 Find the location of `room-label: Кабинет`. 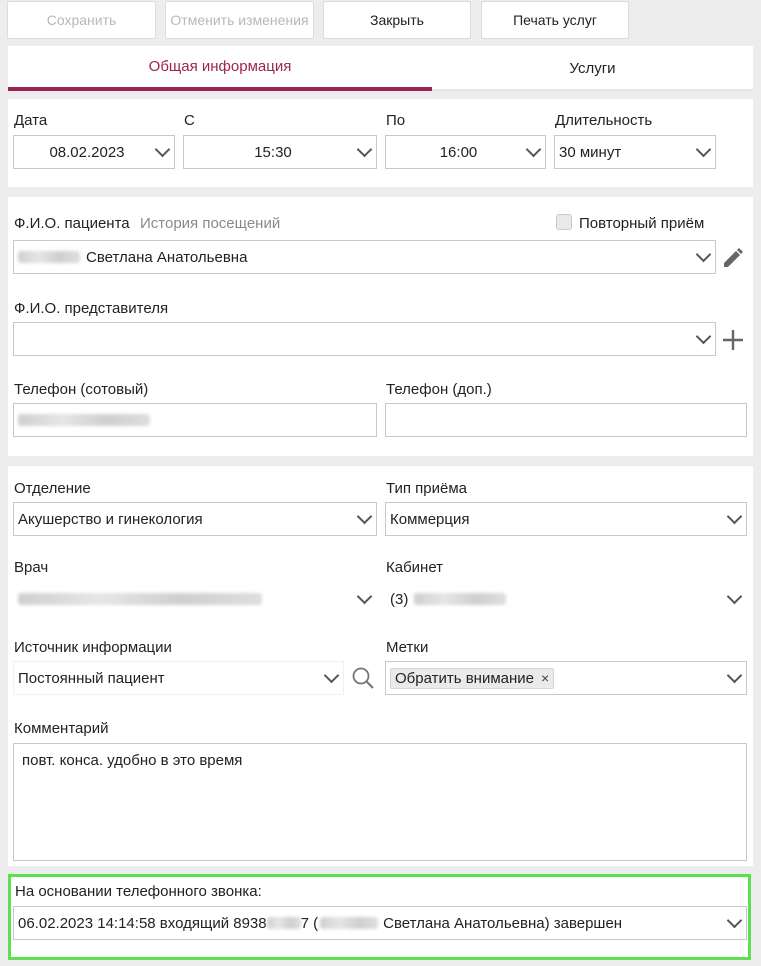

room-label: Кабинет is located at coordinates (415, 567).